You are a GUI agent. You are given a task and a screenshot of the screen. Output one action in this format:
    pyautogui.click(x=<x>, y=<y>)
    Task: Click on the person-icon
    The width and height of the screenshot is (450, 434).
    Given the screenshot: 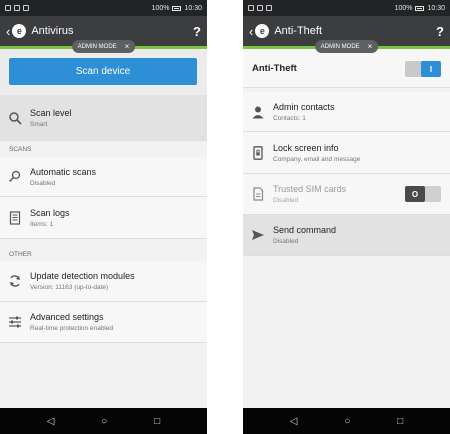 What is the action you would take?
    pyautogui.click(x=258, y=112)
    